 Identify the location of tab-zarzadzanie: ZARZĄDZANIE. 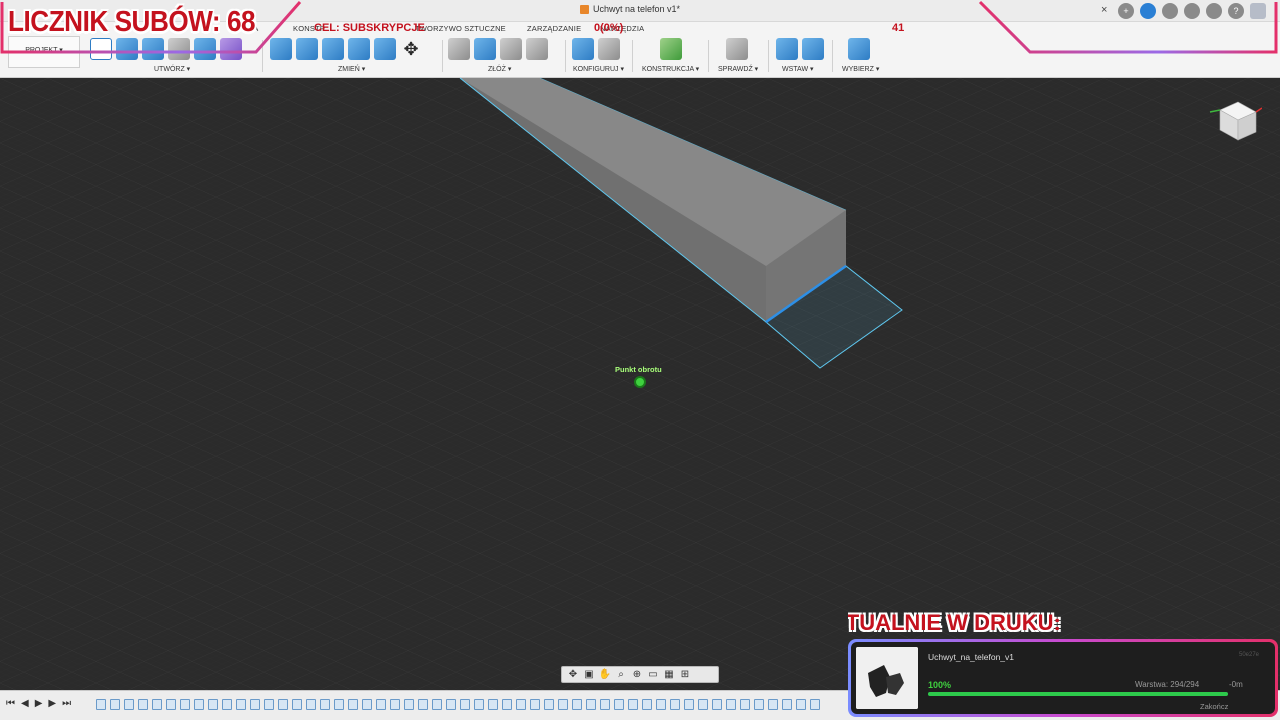
(554, 28).